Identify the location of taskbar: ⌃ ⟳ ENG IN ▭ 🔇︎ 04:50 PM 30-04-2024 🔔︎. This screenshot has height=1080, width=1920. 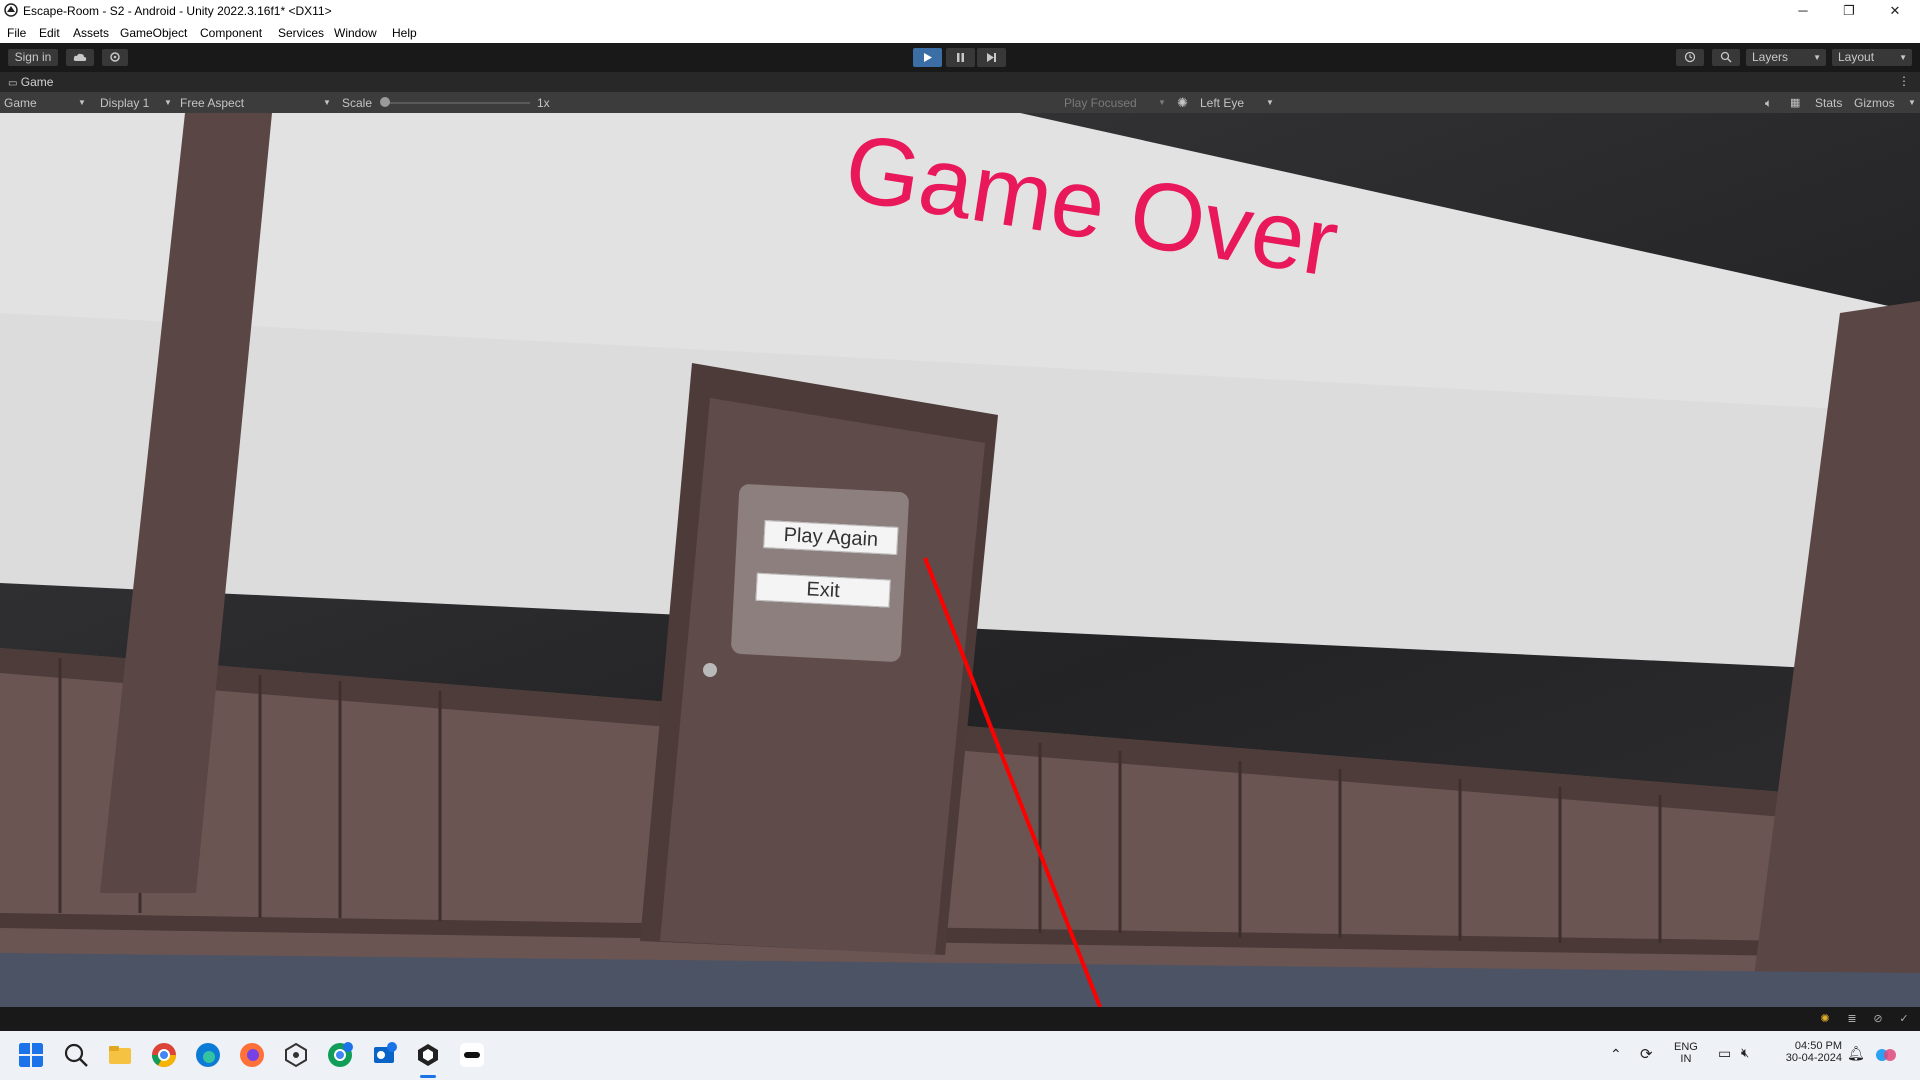
(960, 1055).